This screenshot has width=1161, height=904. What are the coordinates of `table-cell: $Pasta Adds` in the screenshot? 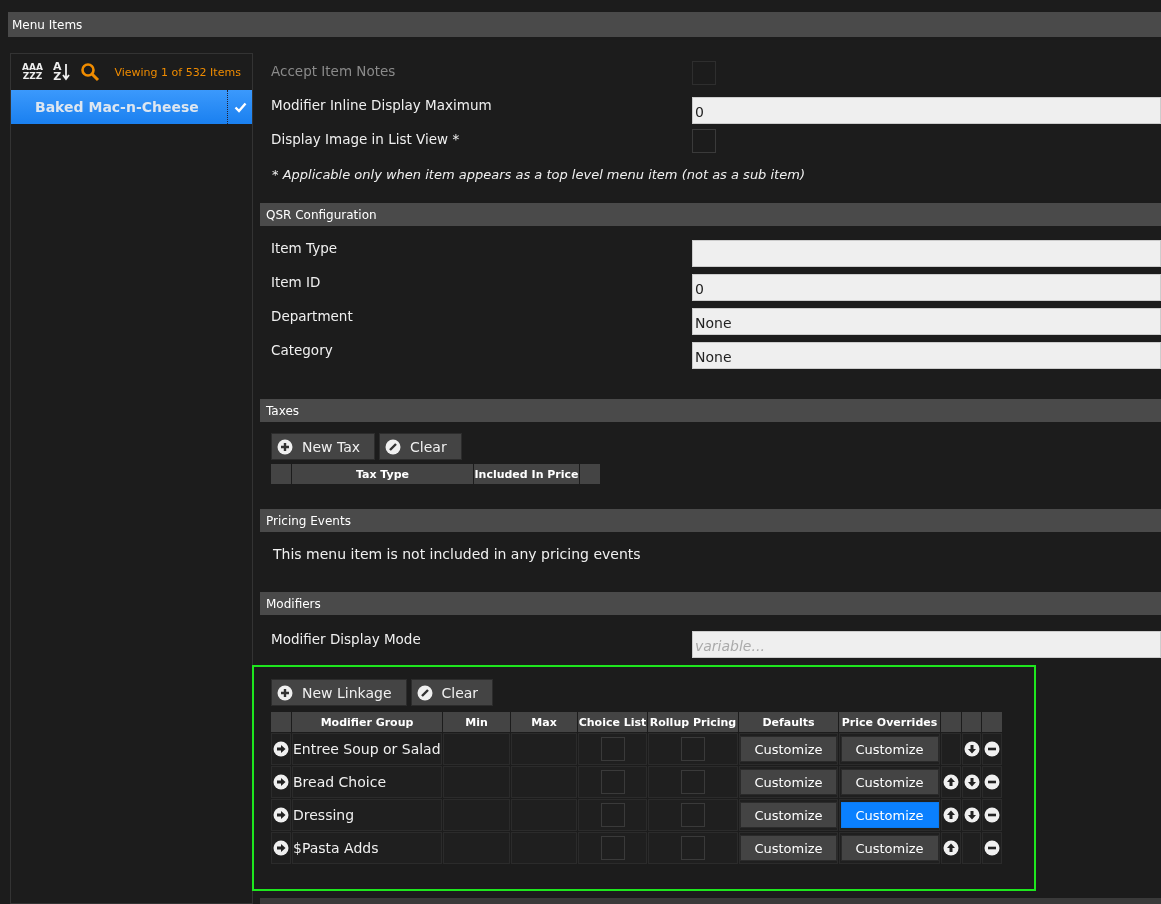 It's located at (367, 848).